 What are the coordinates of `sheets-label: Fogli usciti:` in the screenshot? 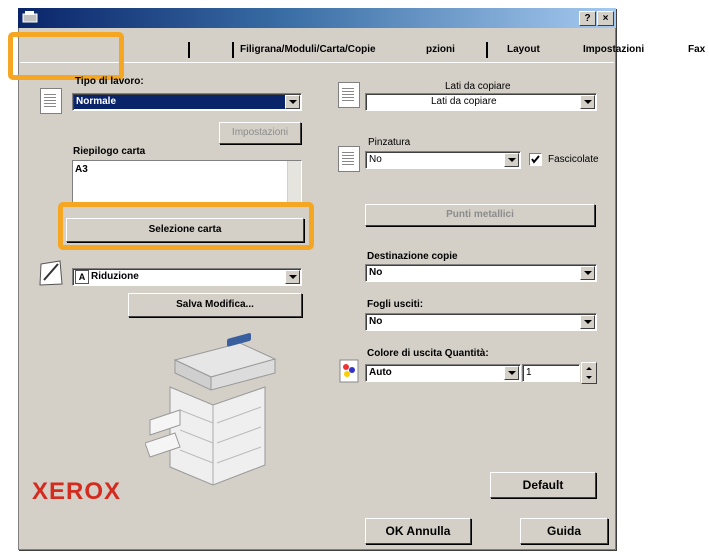 It's located at (395, 304).